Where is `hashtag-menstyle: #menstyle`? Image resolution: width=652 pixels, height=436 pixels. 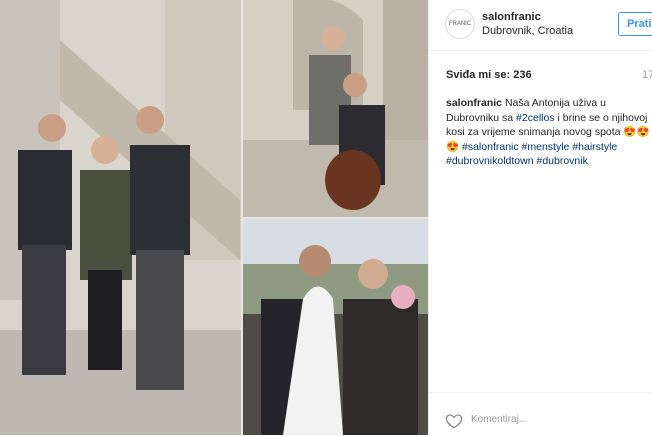
hashtag-menstyle: #menstyle is located at coordinates (546, 147).